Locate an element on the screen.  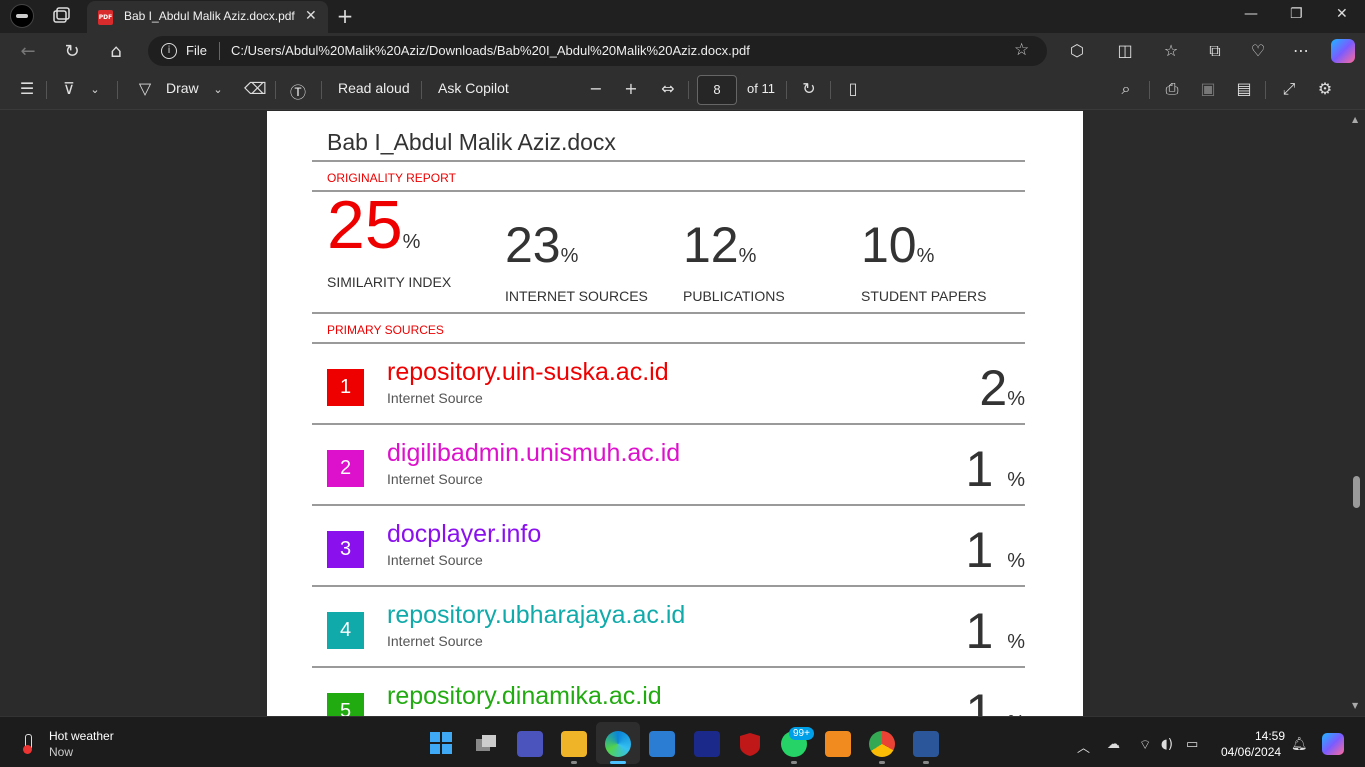
source-row: 3 docplayer.info Internet Source 1 % is located at coordinates (668, 546).